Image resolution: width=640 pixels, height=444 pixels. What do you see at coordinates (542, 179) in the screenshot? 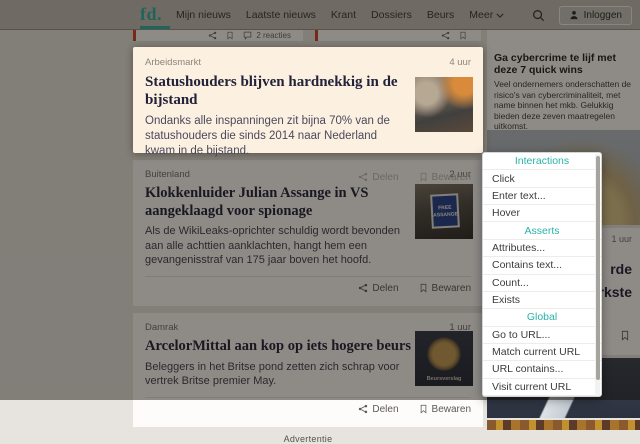
I see `menu-item-click: Click` at bounding box center [542, 179].